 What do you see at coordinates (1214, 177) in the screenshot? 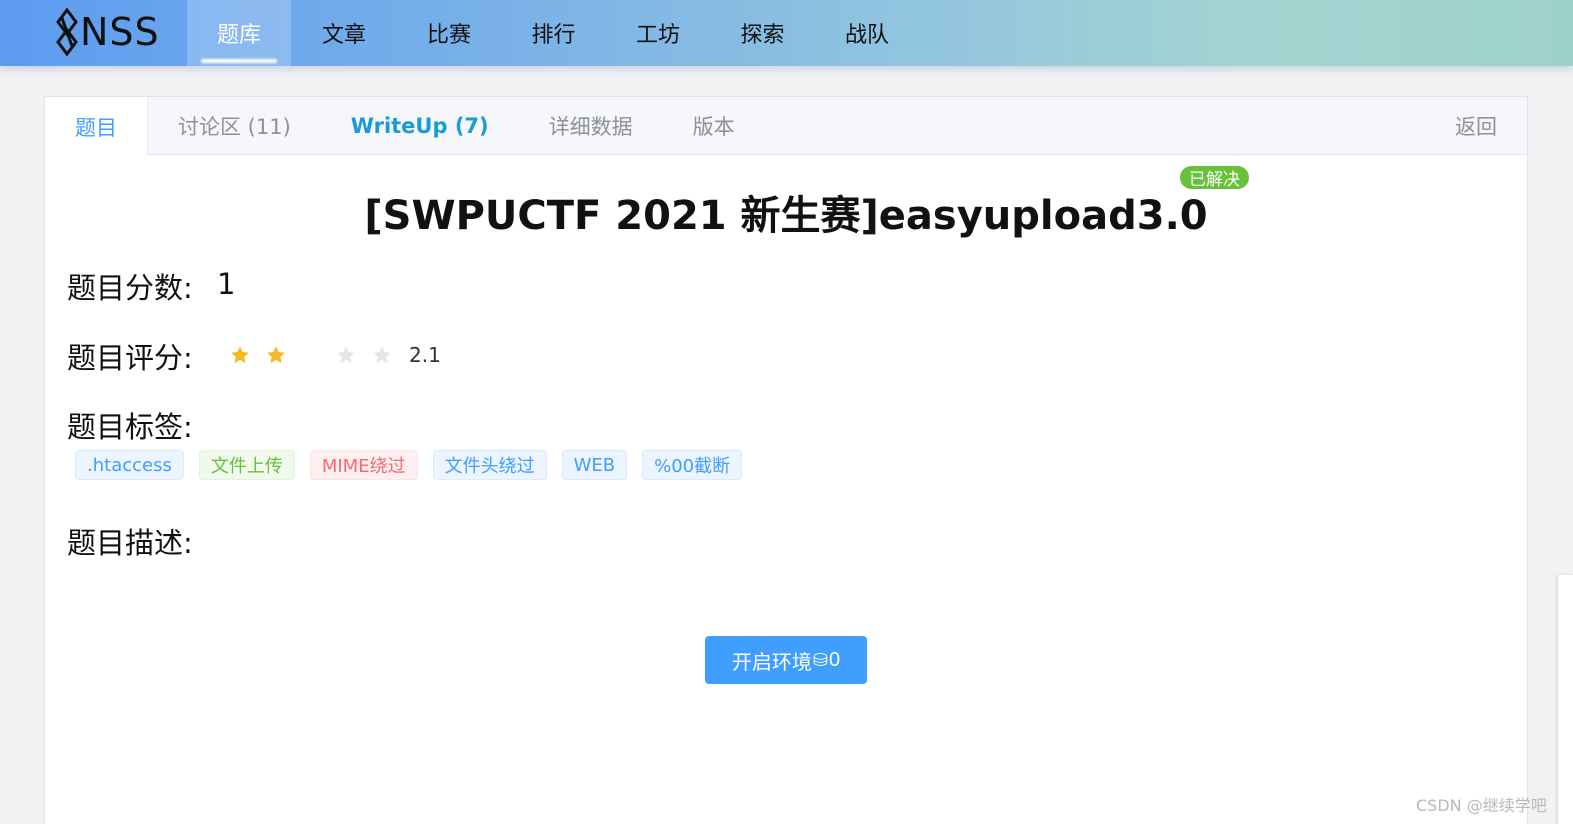
I see `solved-badge: 已解决` at bounding box center [1214, 177].